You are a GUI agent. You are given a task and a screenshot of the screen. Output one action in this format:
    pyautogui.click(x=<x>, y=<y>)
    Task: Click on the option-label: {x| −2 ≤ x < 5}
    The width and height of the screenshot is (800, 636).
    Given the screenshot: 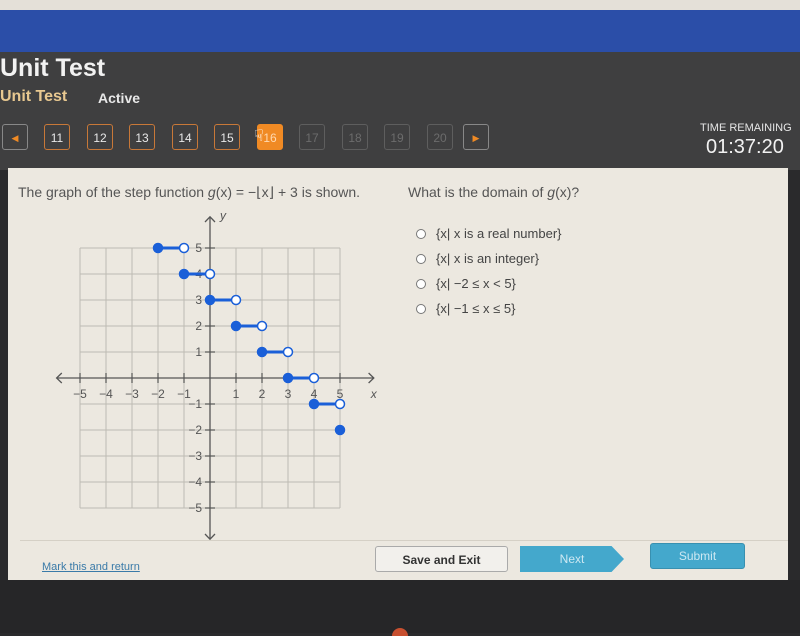 What is the action you would take?
    pyautogui.click(x=476, y=283)
    